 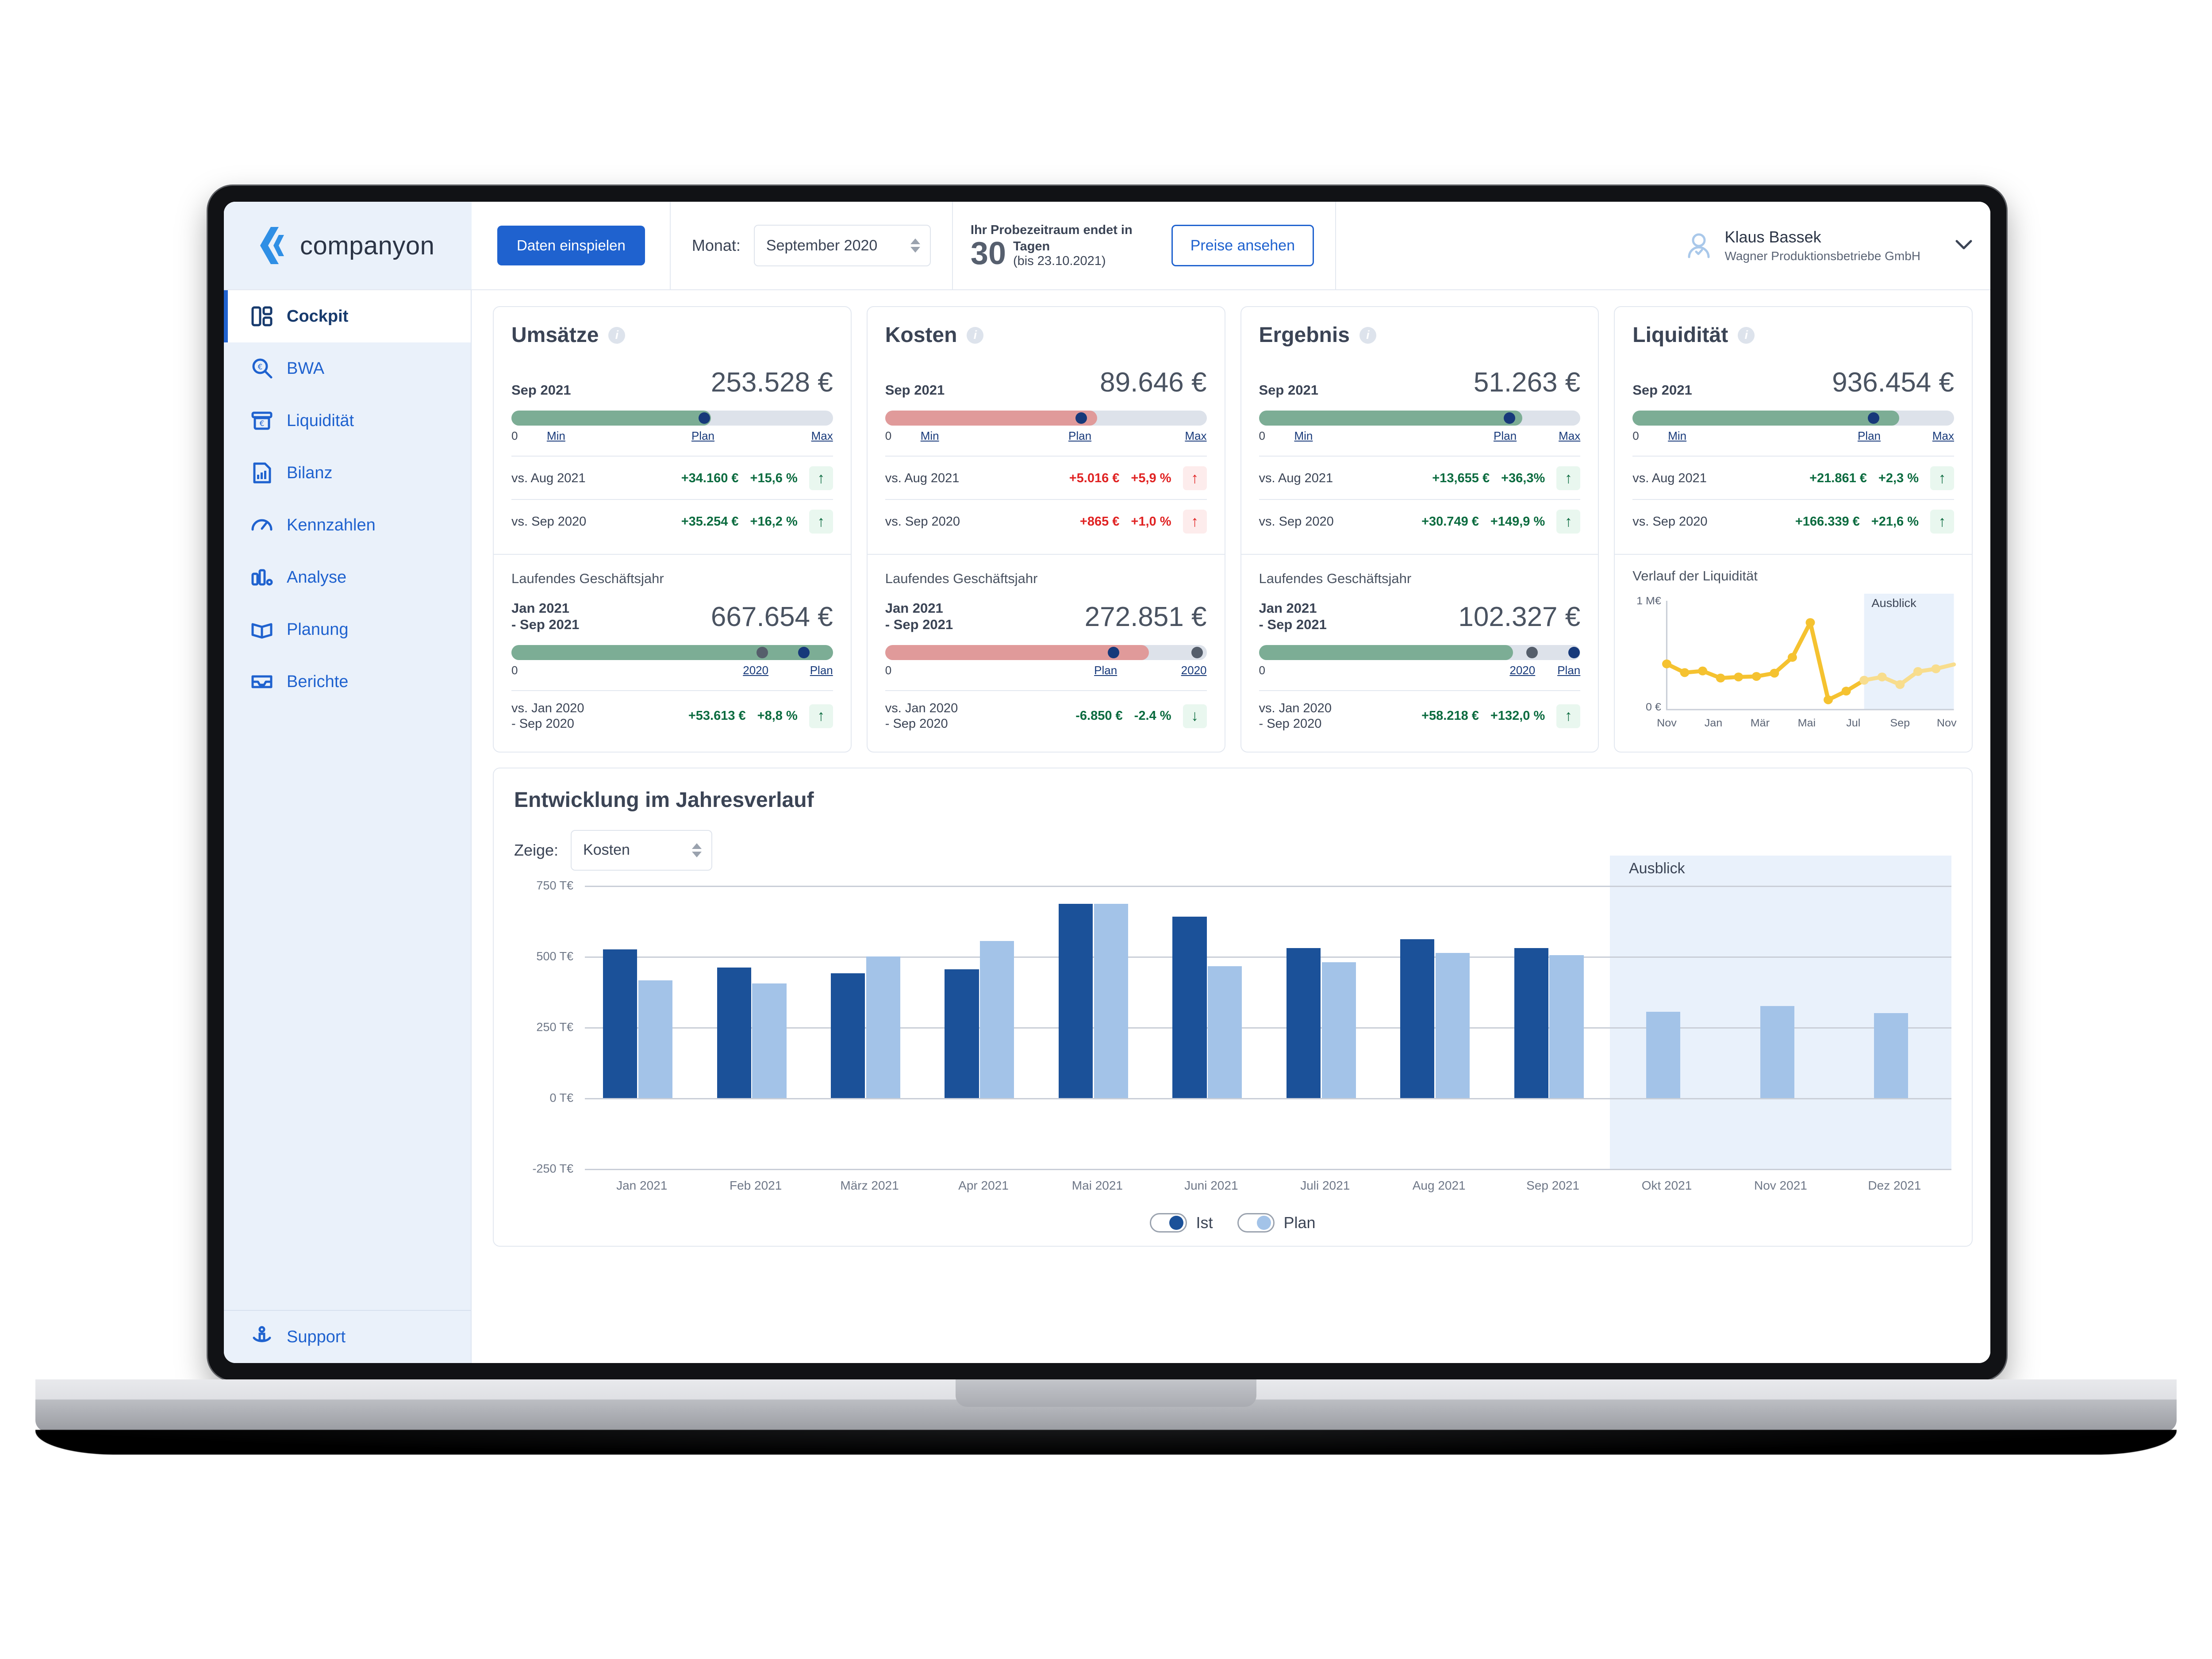 I want to click on progress-gauge, so click(x=1046, y=653).